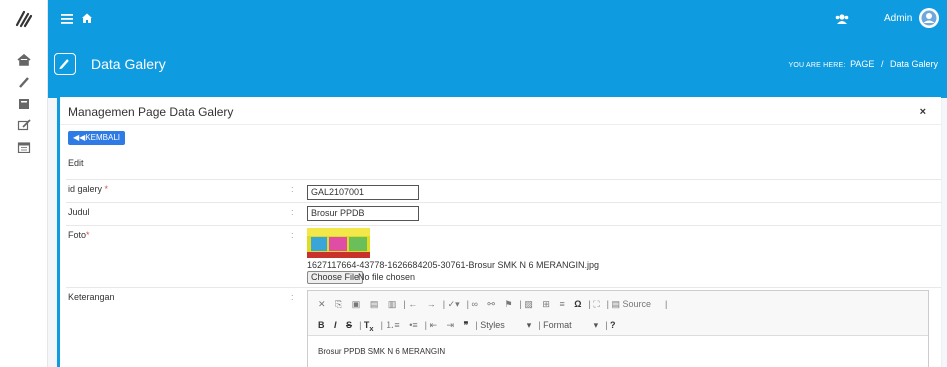 The width and height of the screenshot is (947, 367). I want to click on blockquote-icon: ❞, so click(466, 325).